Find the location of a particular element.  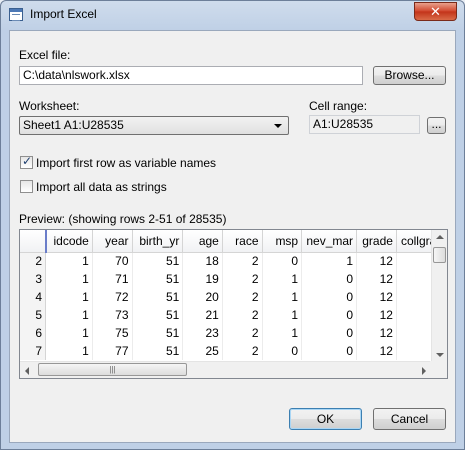

table-row: 21705118201120 is located at coordinates (233, 261).